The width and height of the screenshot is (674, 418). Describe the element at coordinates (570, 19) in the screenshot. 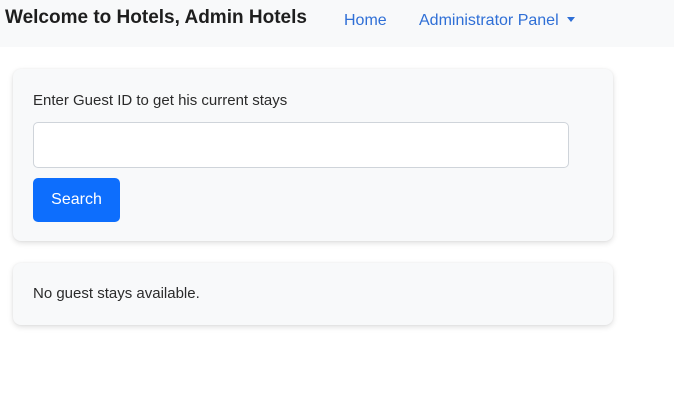

I see `caret-down-icon` at that location.